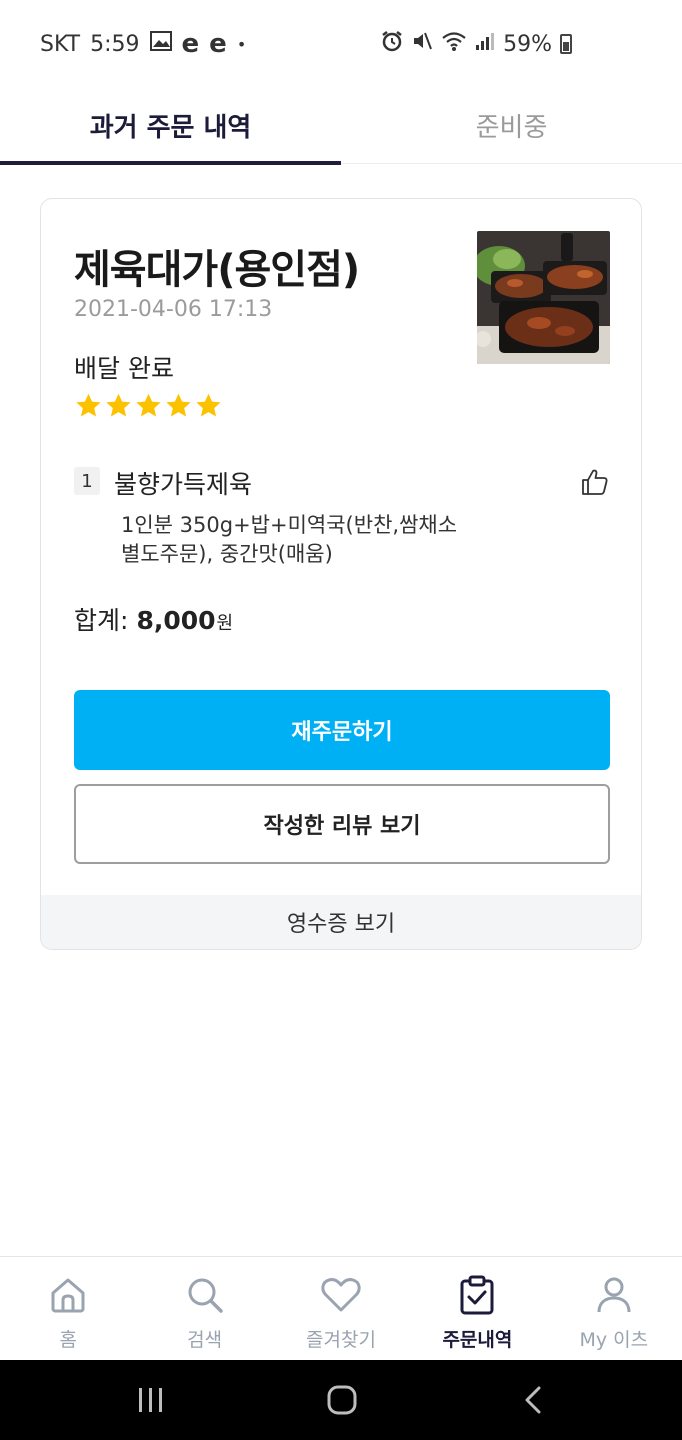  What do you see at coordinates (511, 125) in the screenshot?
I see `tab-preparing: 준비중` at bounding box center [511, 125].